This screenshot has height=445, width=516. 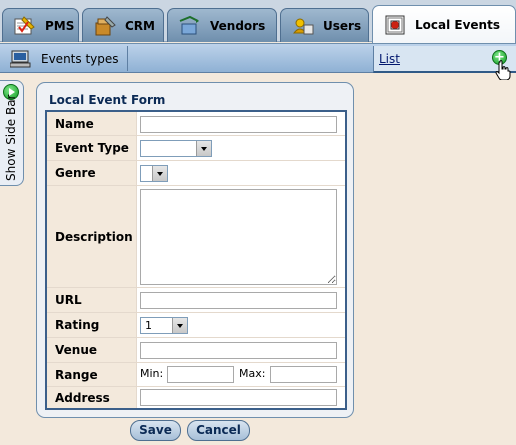 What do you see at coordinates (238, 124) in the screenshot?
I see `name-field` at bounding box center [238, 124].